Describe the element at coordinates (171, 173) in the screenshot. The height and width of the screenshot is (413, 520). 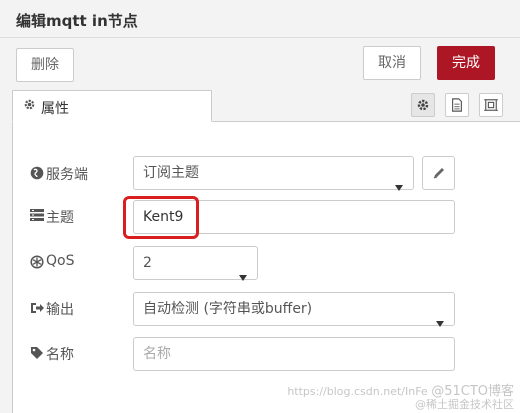
I see `broker-value: 订阅主题` at that location.